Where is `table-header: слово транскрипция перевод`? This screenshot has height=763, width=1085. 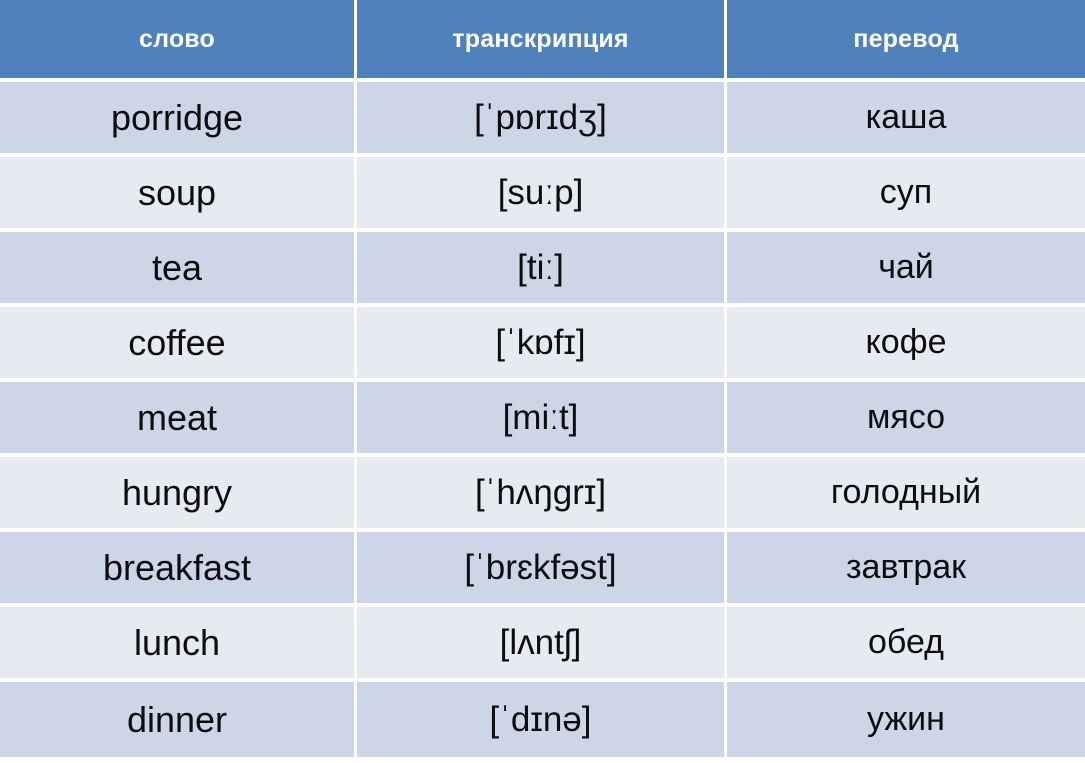 table-header: слово транскрипция перевод is located at coordinates (542, 41).